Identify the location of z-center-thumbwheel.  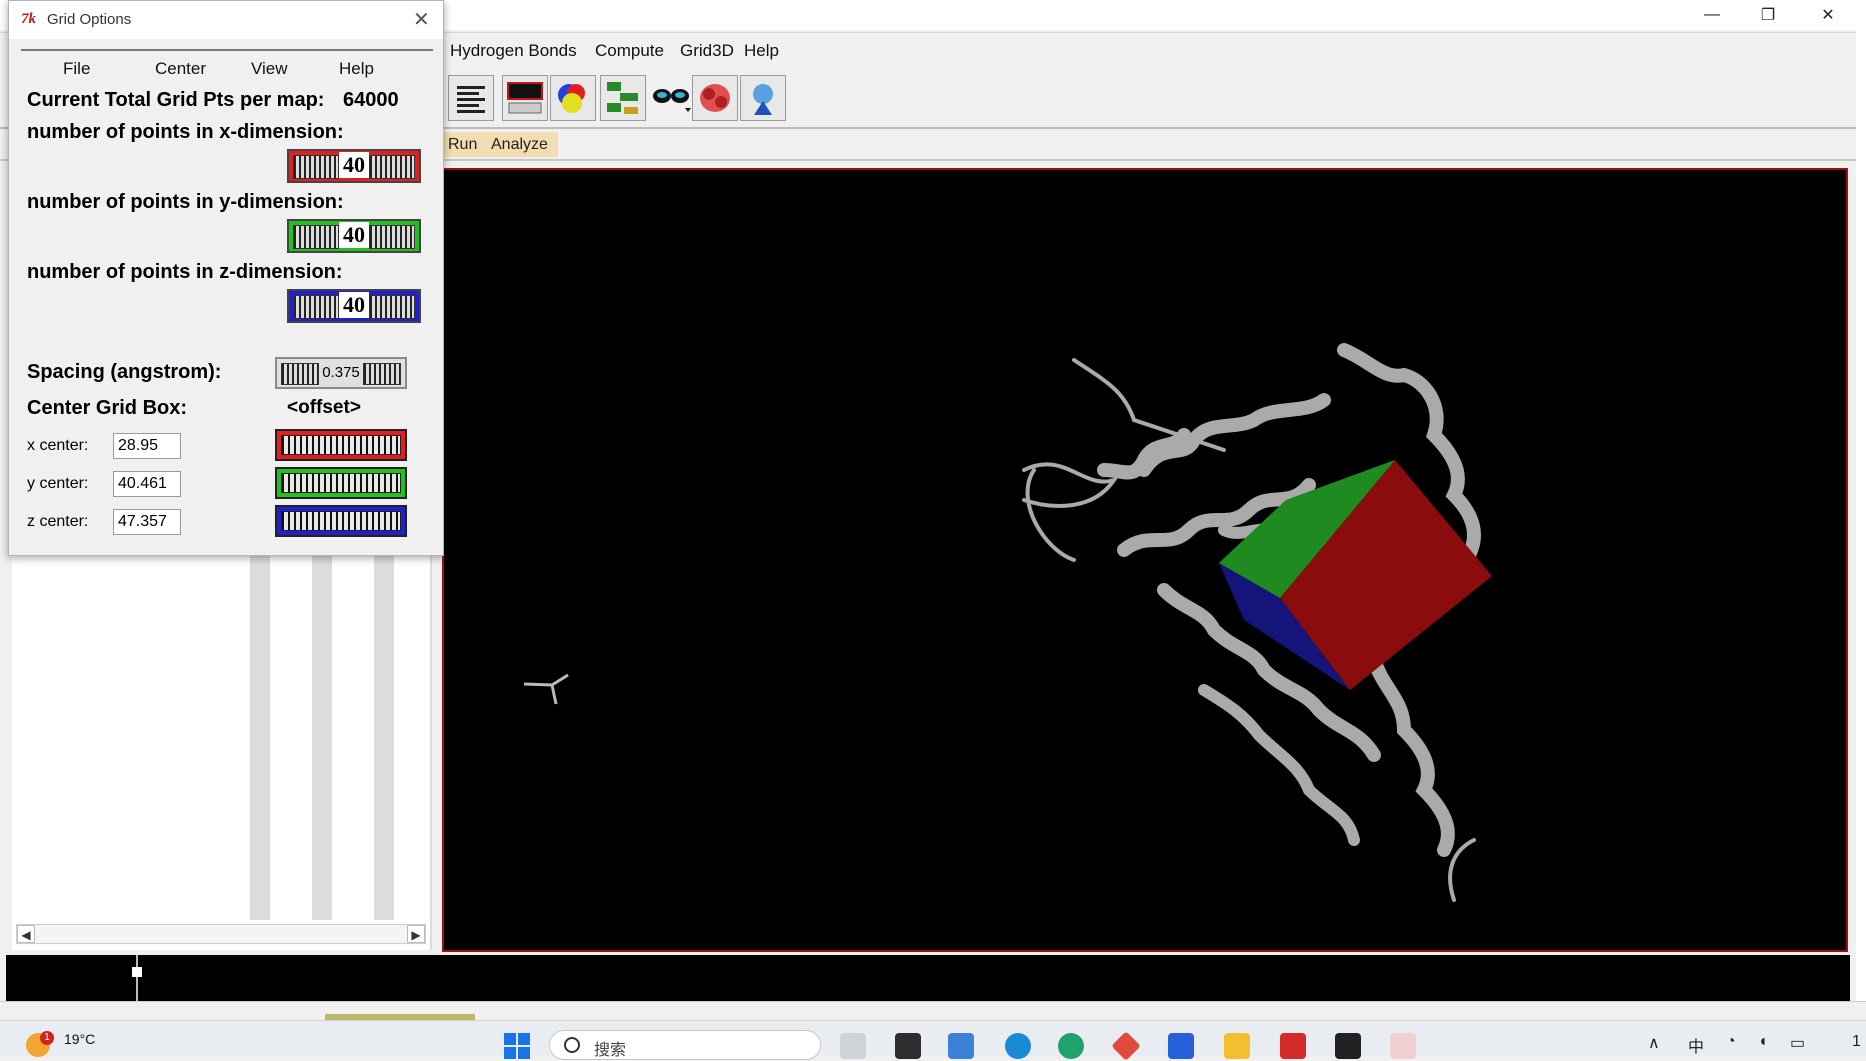
(341, 521).